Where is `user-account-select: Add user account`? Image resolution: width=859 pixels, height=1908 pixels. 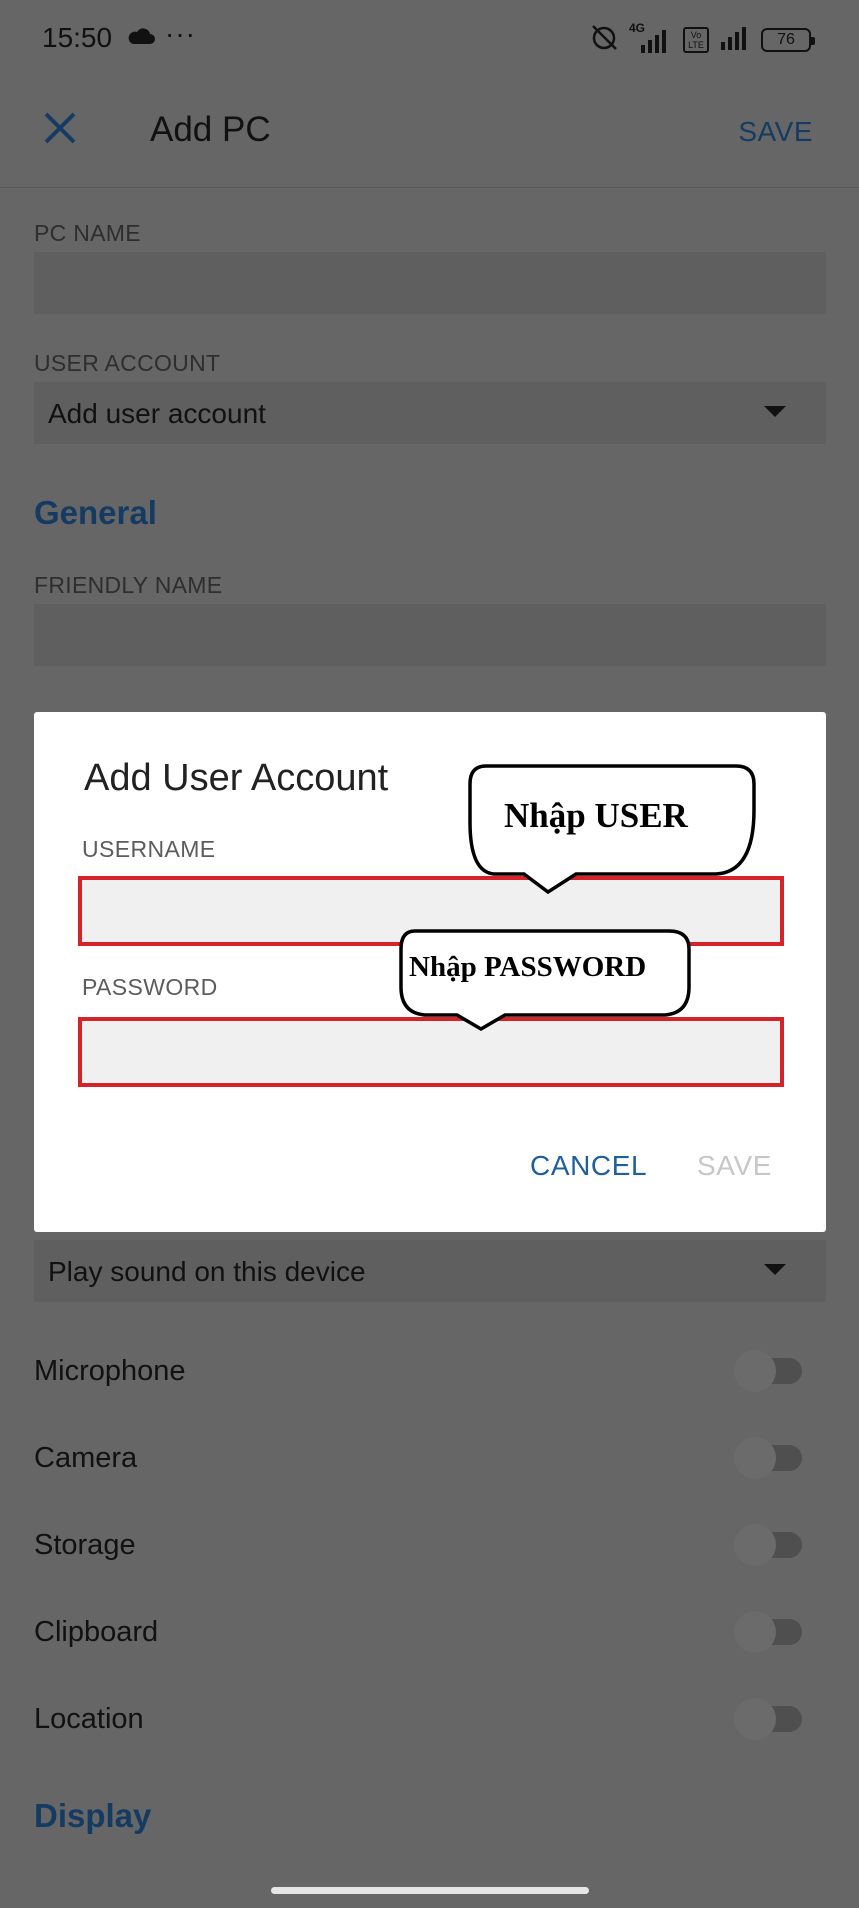
user-account-select: Add user account is located at coordinates (430, 413).